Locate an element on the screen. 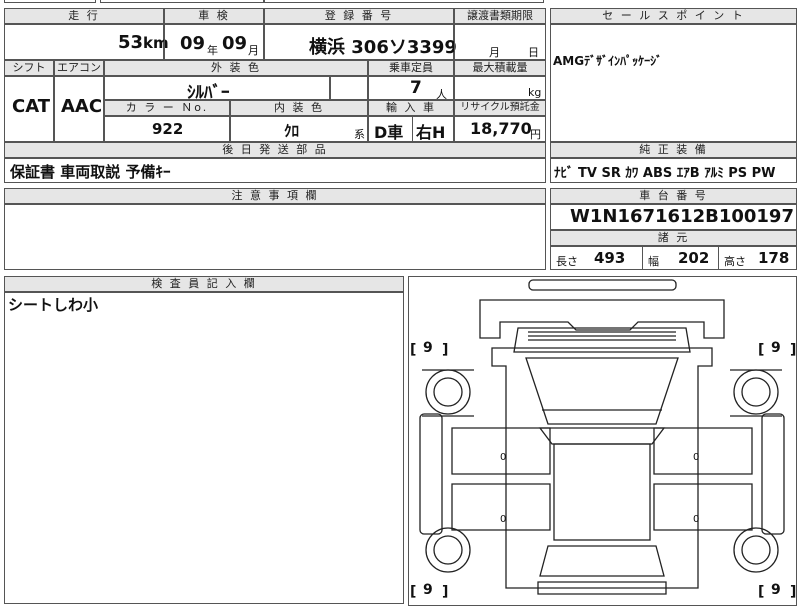 This screenshot has height=606, width=800. door-mark-fr: 0 is located at coordinates (696, 457).